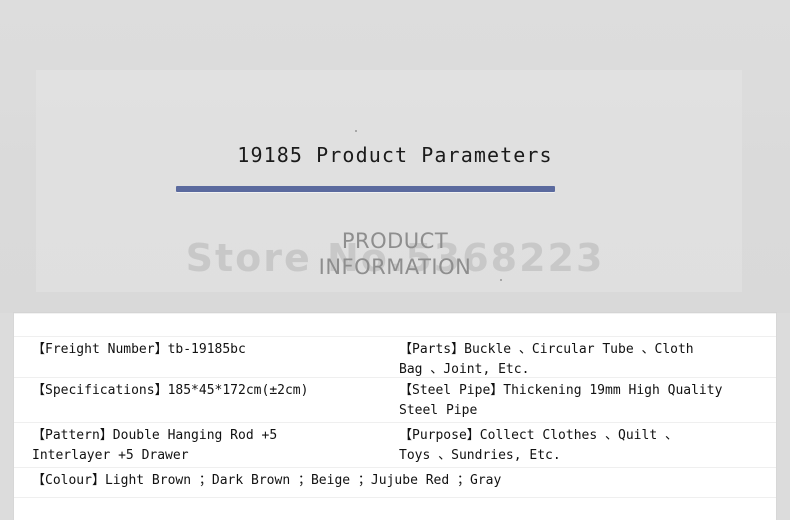 This screenshot has height=520, width=790. I want to click on table-top-spacer, so click(395, 325).